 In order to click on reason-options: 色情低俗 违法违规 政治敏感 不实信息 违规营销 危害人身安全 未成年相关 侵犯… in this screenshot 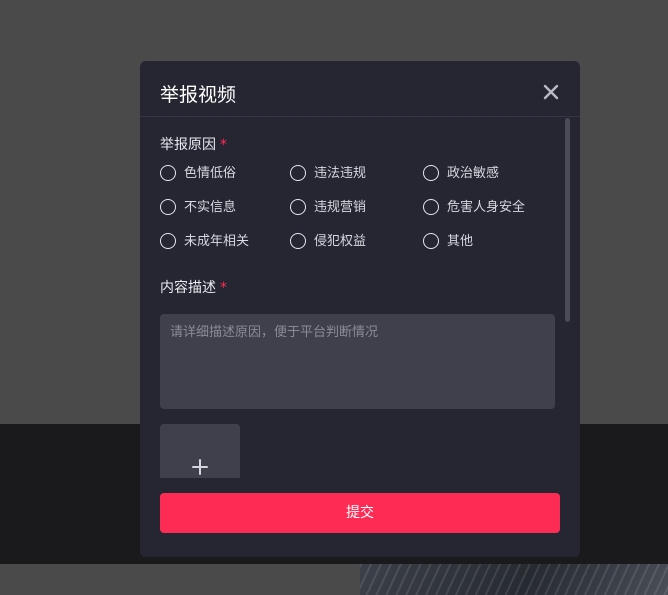, I will do `click(360, 214)`.